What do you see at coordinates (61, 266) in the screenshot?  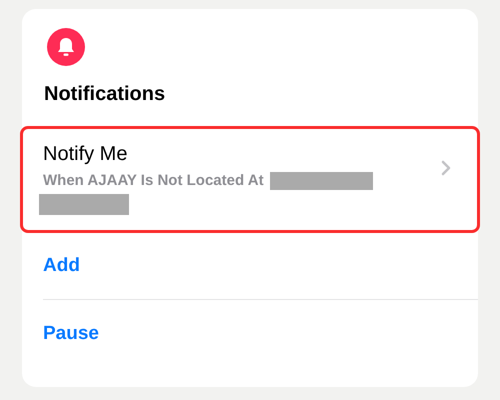 I see `action-link: Add` at bounding box center [61, 266].